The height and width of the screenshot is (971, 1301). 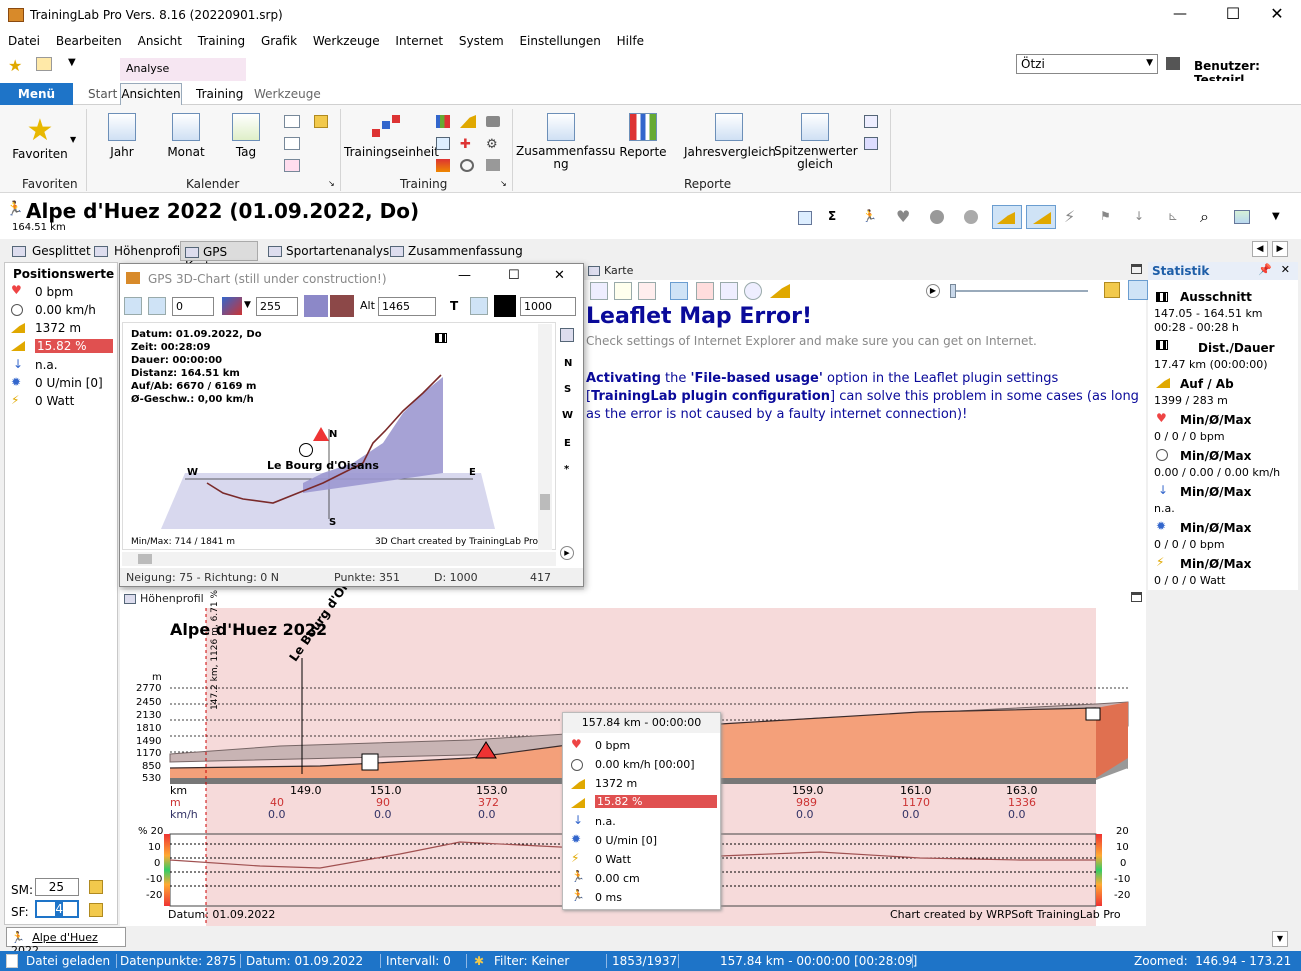 What do you see at coordinates (1019, 291) in the screenshot?
I see `timeline-slider` at bounding box center [1019, 291].